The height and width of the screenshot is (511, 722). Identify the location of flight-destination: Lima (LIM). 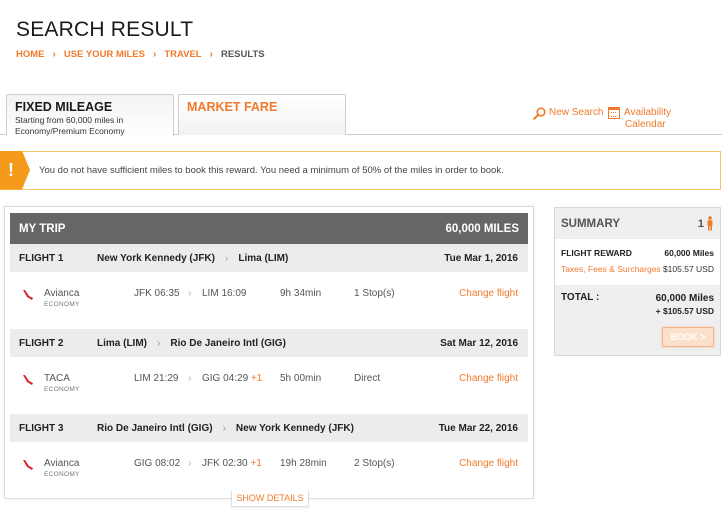
(263, 258).